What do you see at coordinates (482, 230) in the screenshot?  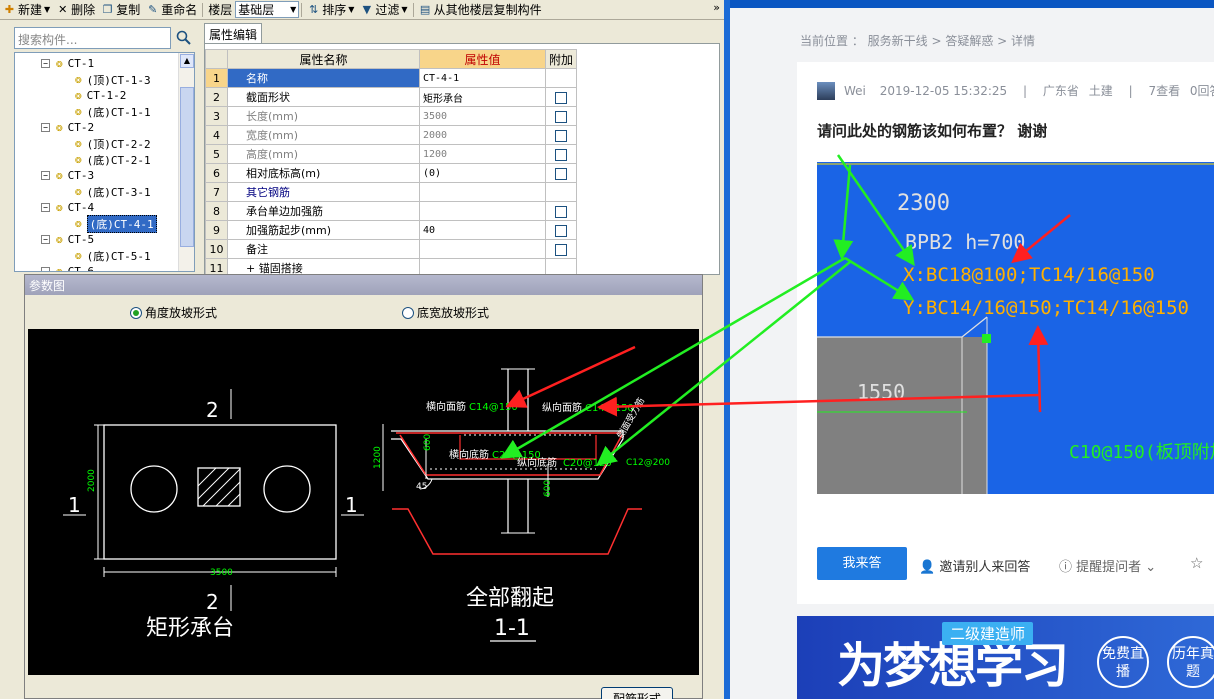 I see `property-value-cell: 40` at bounding box center [482, 230].